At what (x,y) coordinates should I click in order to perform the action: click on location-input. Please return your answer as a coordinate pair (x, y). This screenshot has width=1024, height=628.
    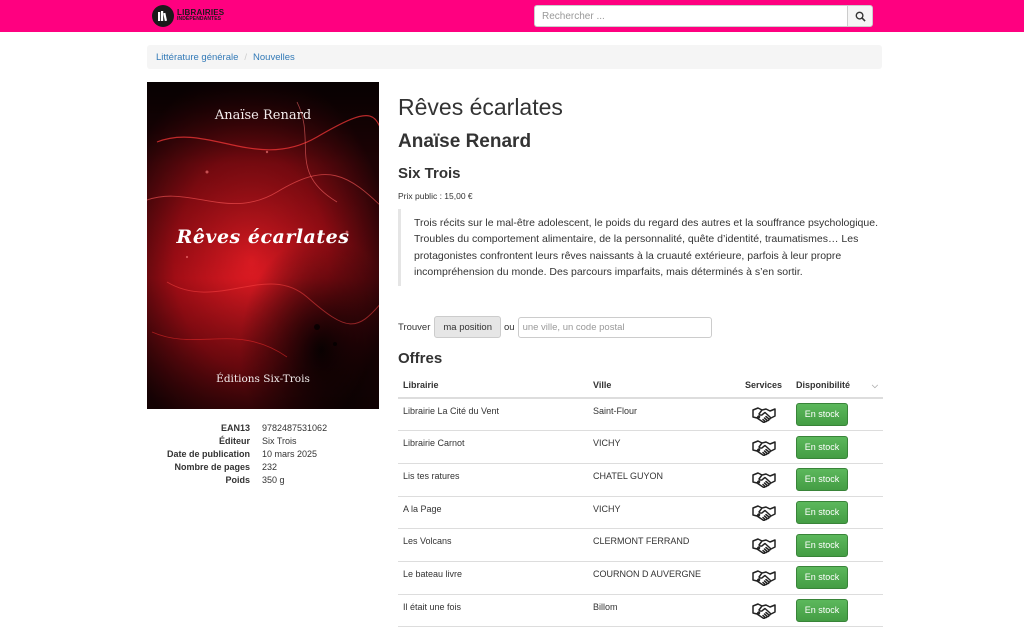
    Looking at the image, I should click on (614, 327).